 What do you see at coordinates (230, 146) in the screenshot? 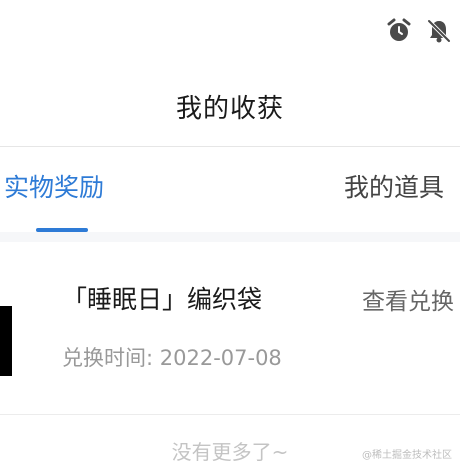
I see `header-divider` at bounding box center [230, 146].